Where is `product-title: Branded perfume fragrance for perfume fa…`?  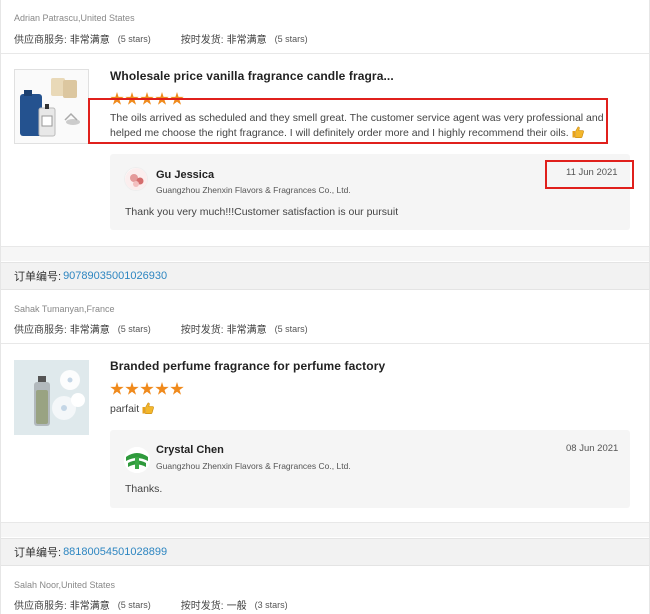
product-title: Branded perfume fragrance for perfume fa… is located at coordinates (247, 366).